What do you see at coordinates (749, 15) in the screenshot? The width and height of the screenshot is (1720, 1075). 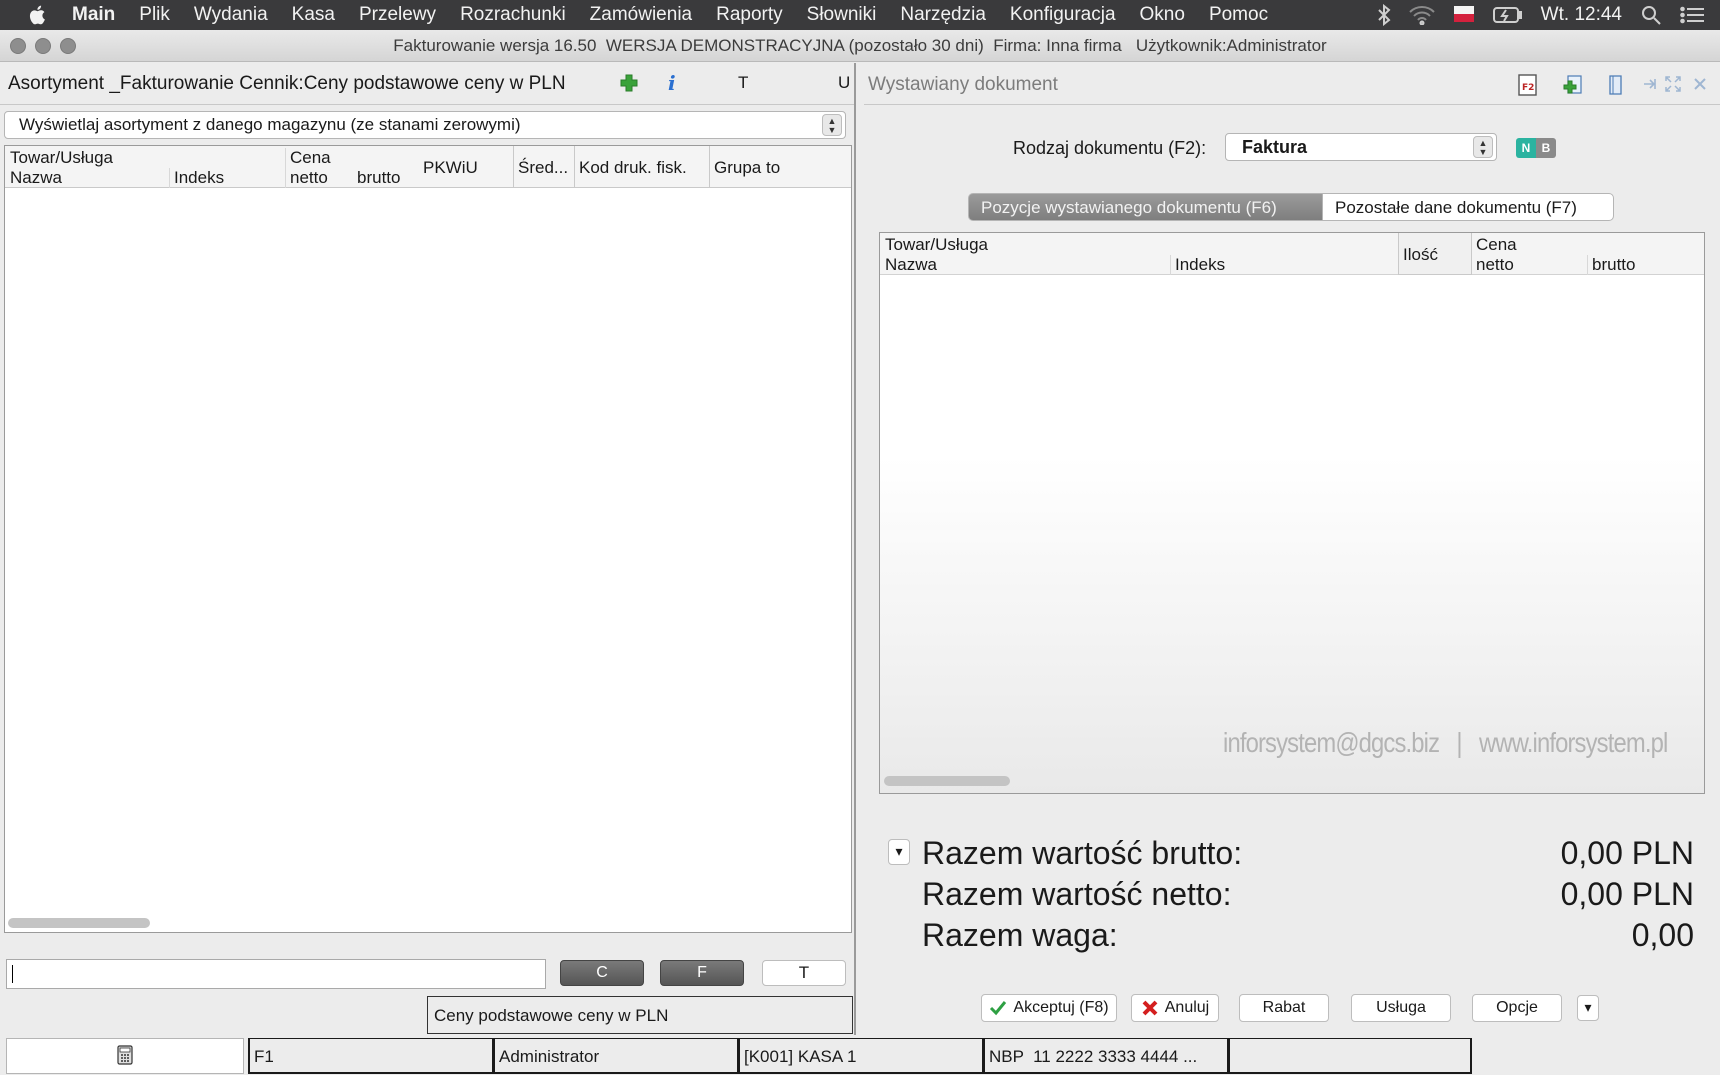 I see `menu-raporty: Raporty` at bounding box center [749, 15].